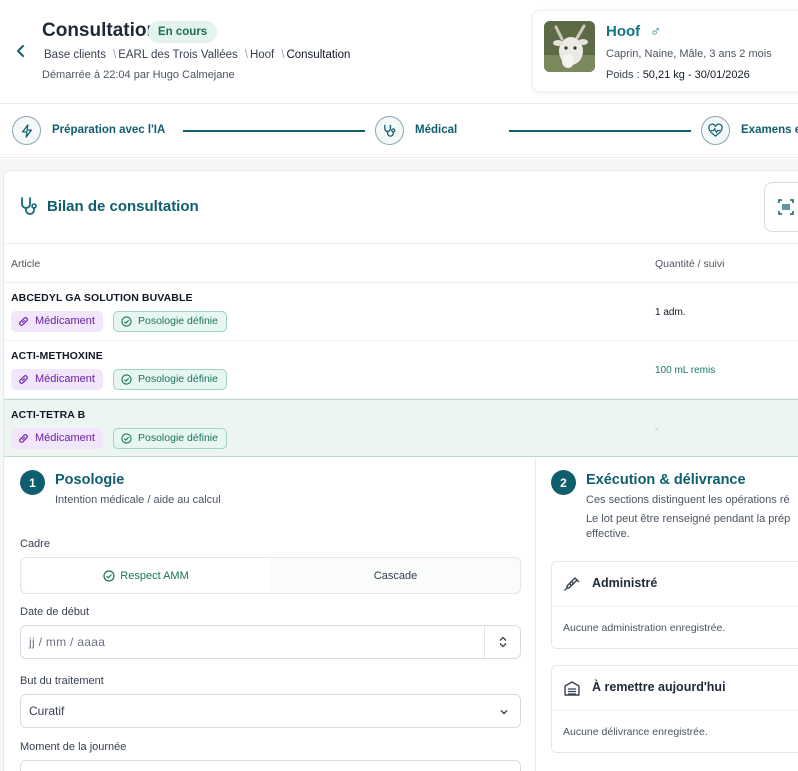 The height and width of the screenshot is (771, 798). I want to click on step-number-badge: 2, so click(563, 482).